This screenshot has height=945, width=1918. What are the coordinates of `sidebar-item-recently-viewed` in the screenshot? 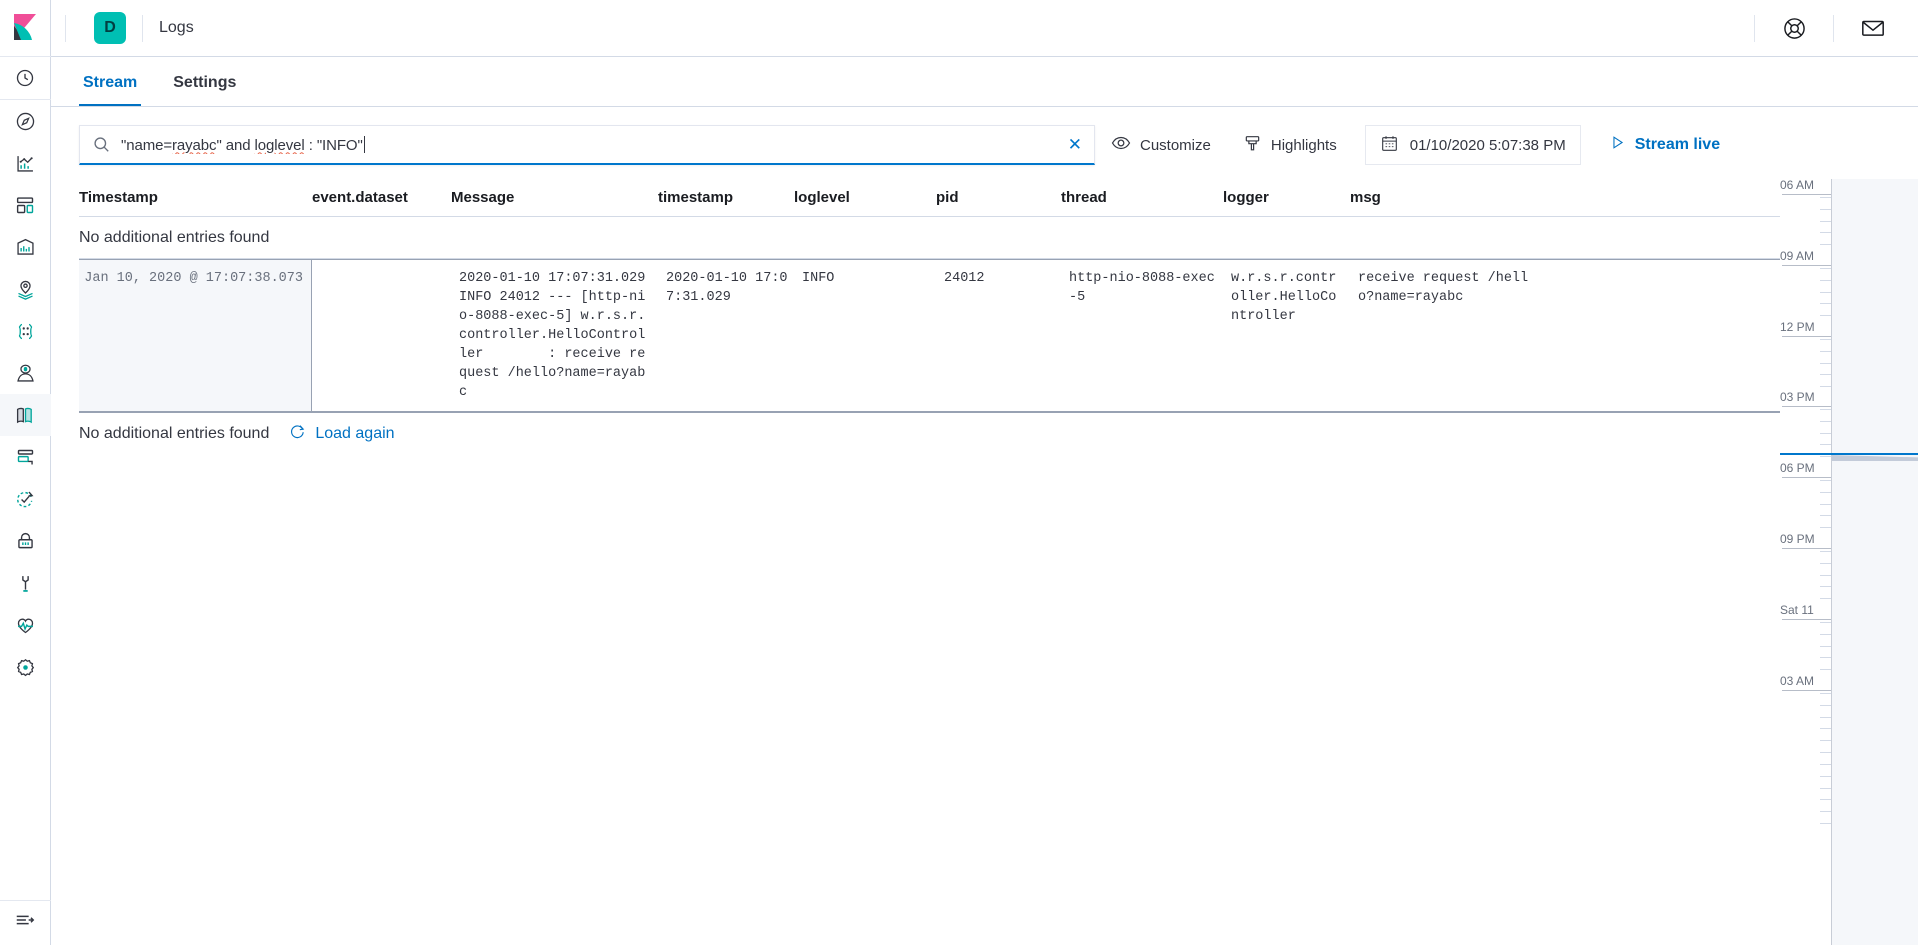 It's located at (25, 78).